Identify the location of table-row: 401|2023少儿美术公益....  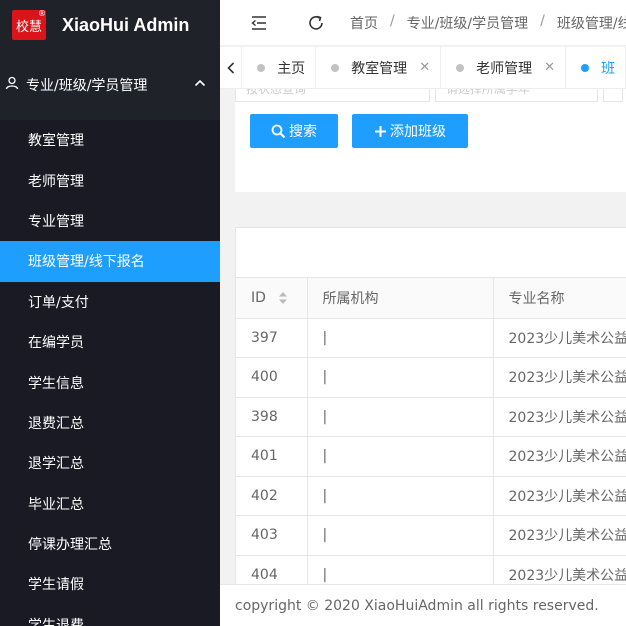
(431, 456).